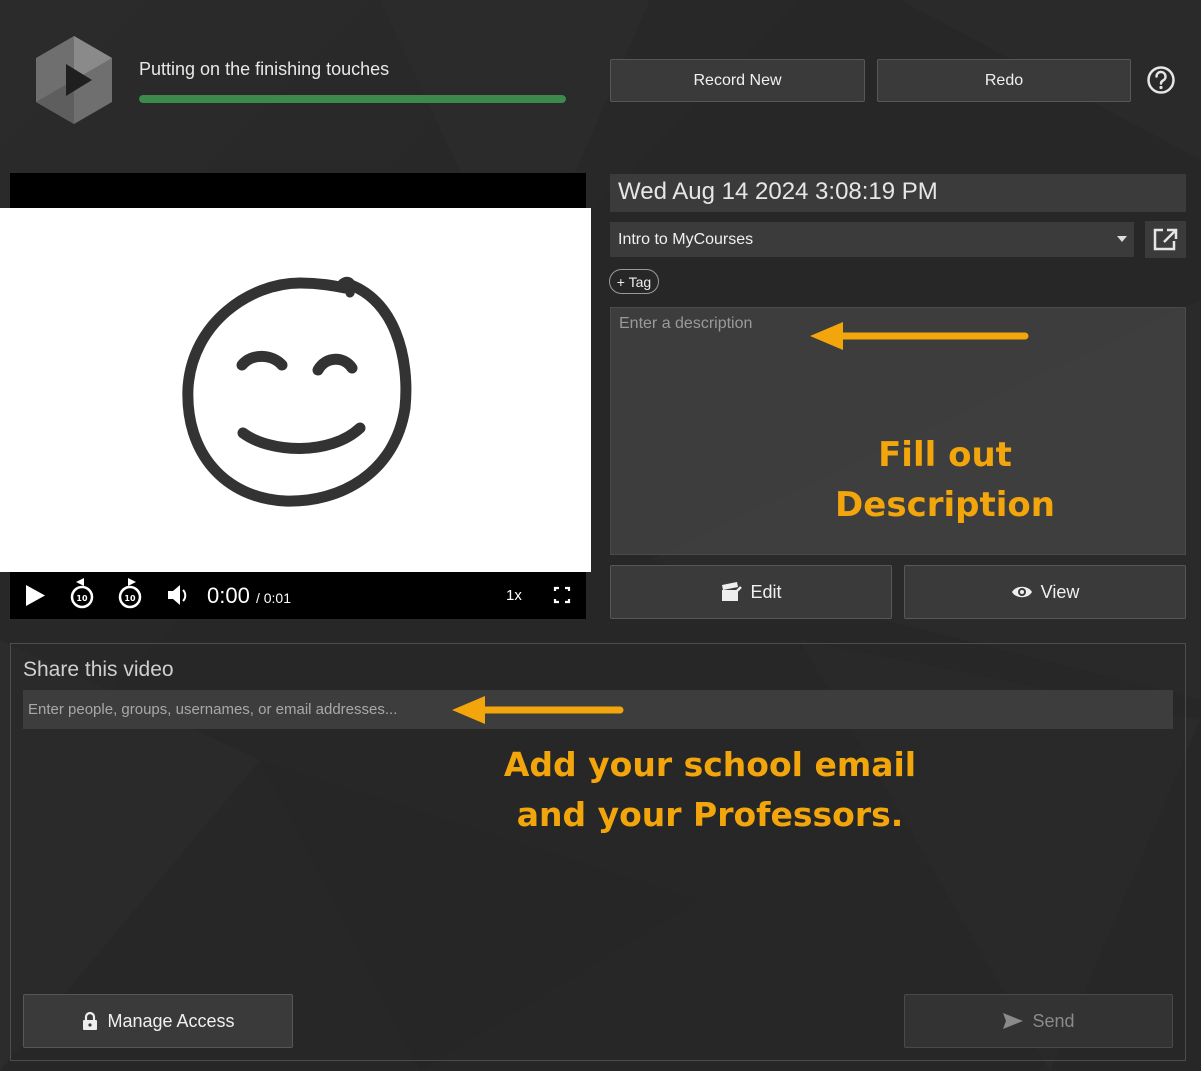 The height and width of the screenshot is (1071, 1201). Describe the element at coordinates (872, 239) in the screenshot. I see `folder-select: Intro to MyCourses` at that location.